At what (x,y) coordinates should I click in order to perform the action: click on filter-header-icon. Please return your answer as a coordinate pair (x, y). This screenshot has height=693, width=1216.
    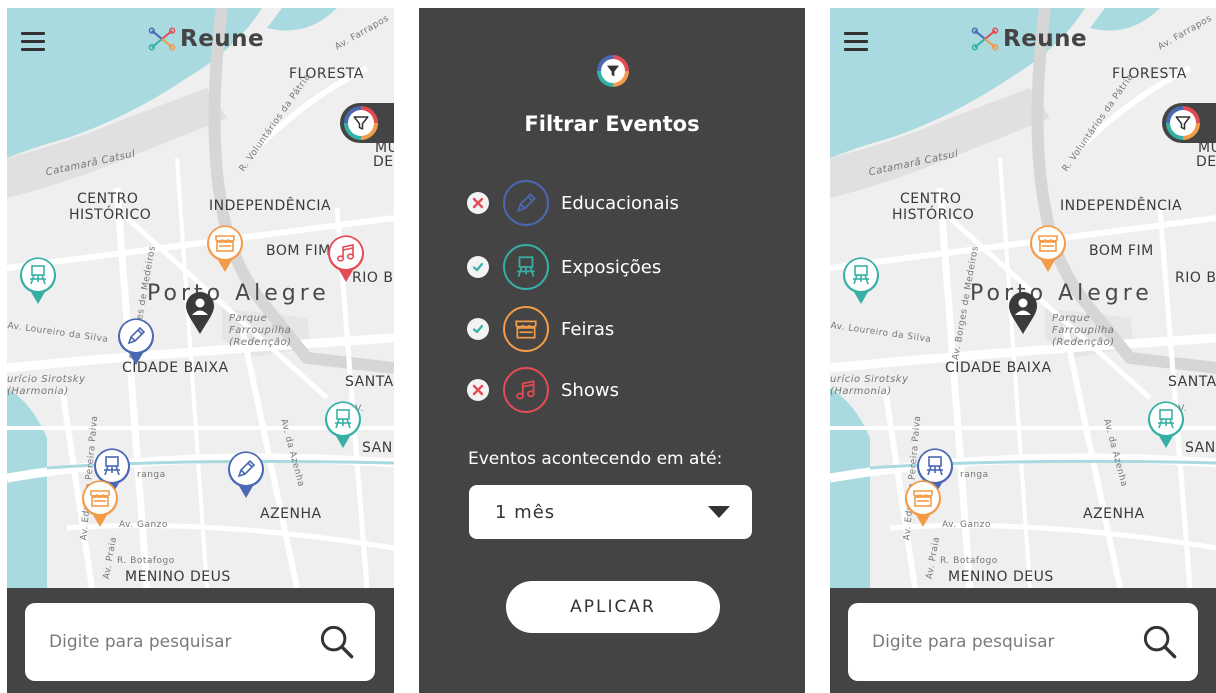
    Looking at the image, I should click on (613, 71).